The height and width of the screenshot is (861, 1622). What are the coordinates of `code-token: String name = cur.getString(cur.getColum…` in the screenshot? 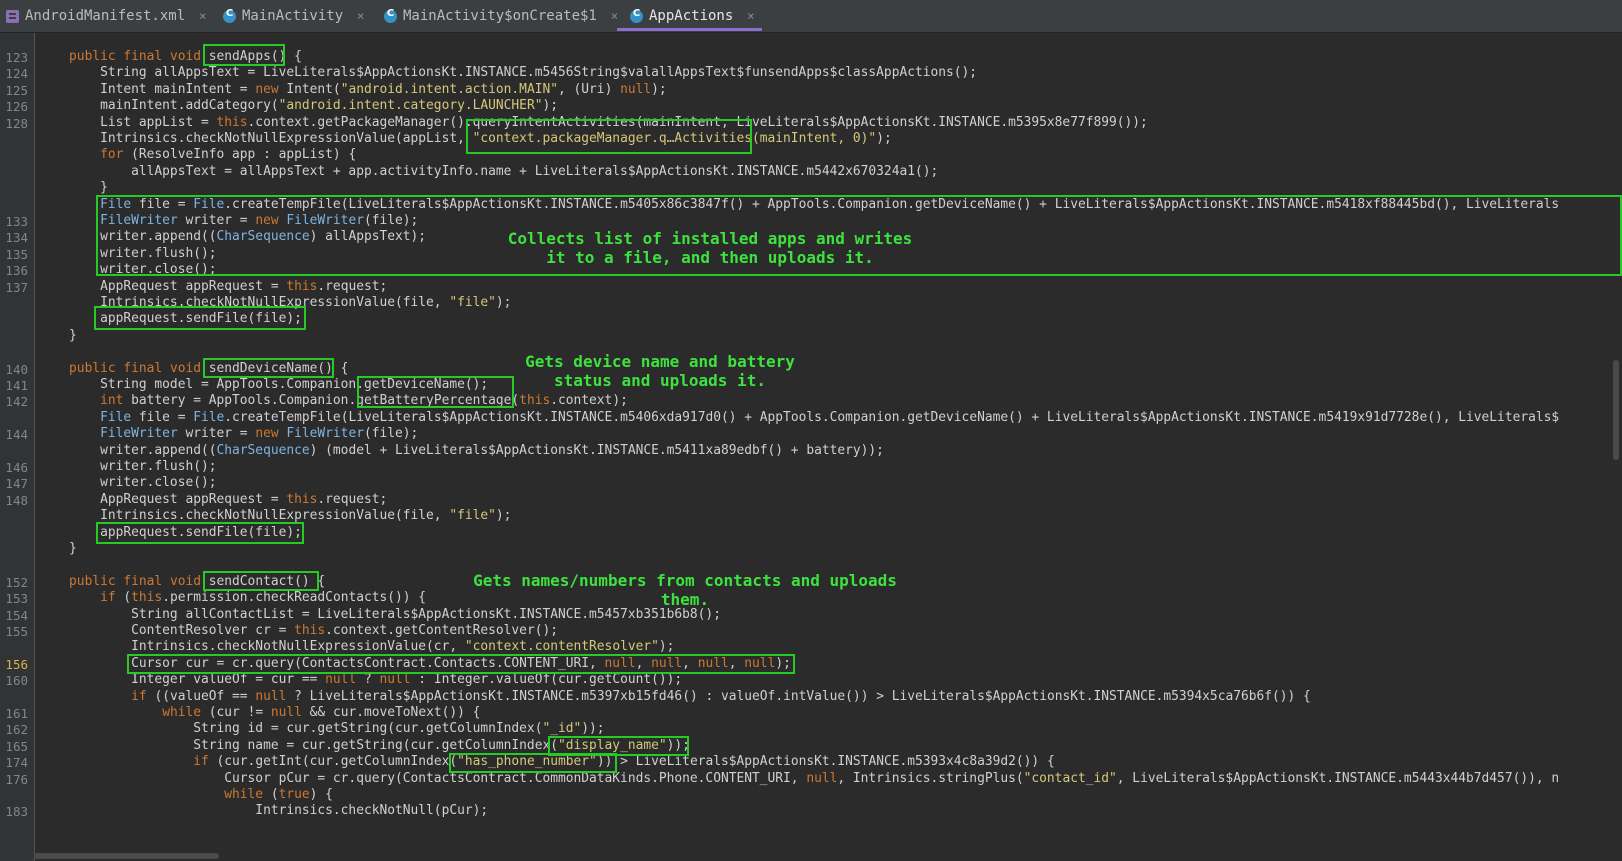 It's located at (298, 745).